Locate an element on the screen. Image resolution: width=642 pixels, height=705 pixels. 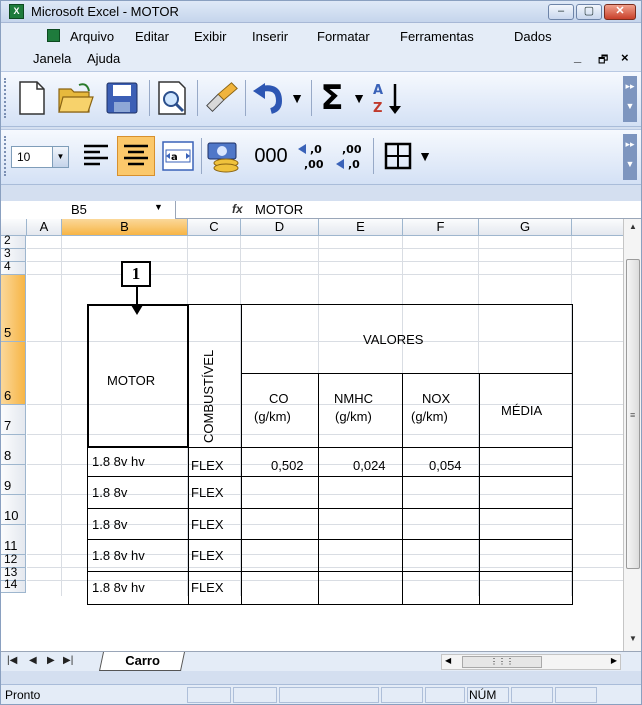
minimize-button: – is located at coordinates (561, 12).